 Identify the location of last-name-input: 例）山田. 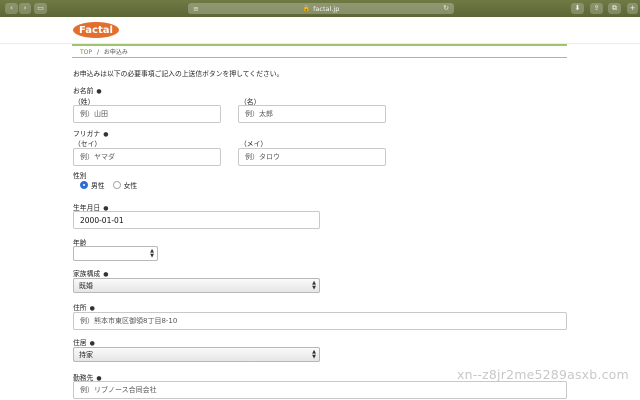
(147, 114).